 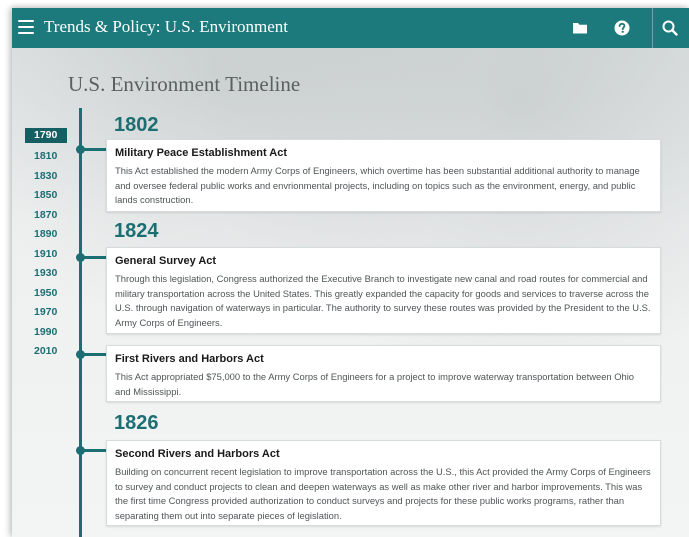 What do you see at coordinates (46, 157) in the screenshot?
I see `decade-link-1810: 1810` at bounding box center [46, 157].